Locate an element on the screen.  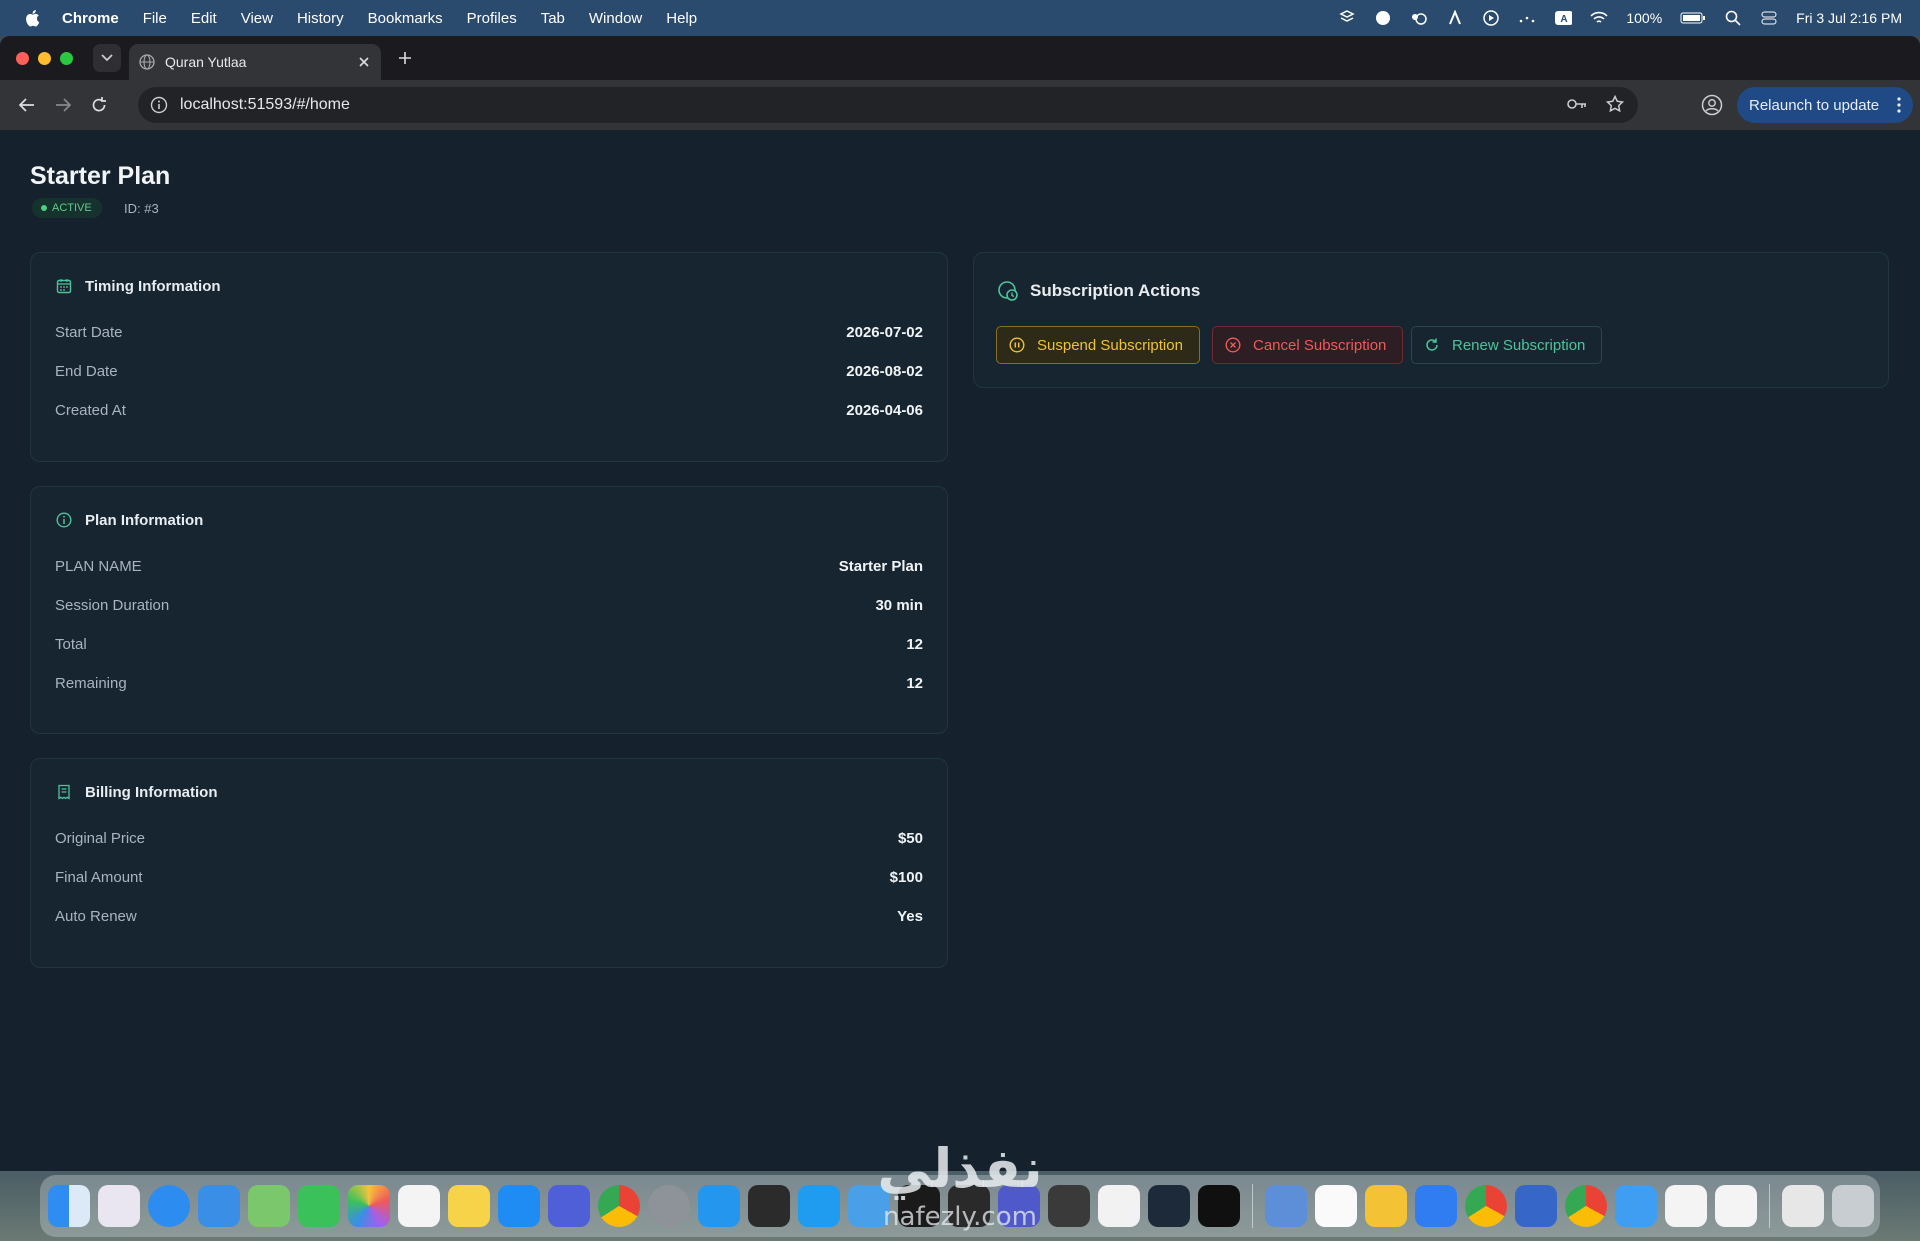
apple-logo-icon is located at coordinates (32, 18).